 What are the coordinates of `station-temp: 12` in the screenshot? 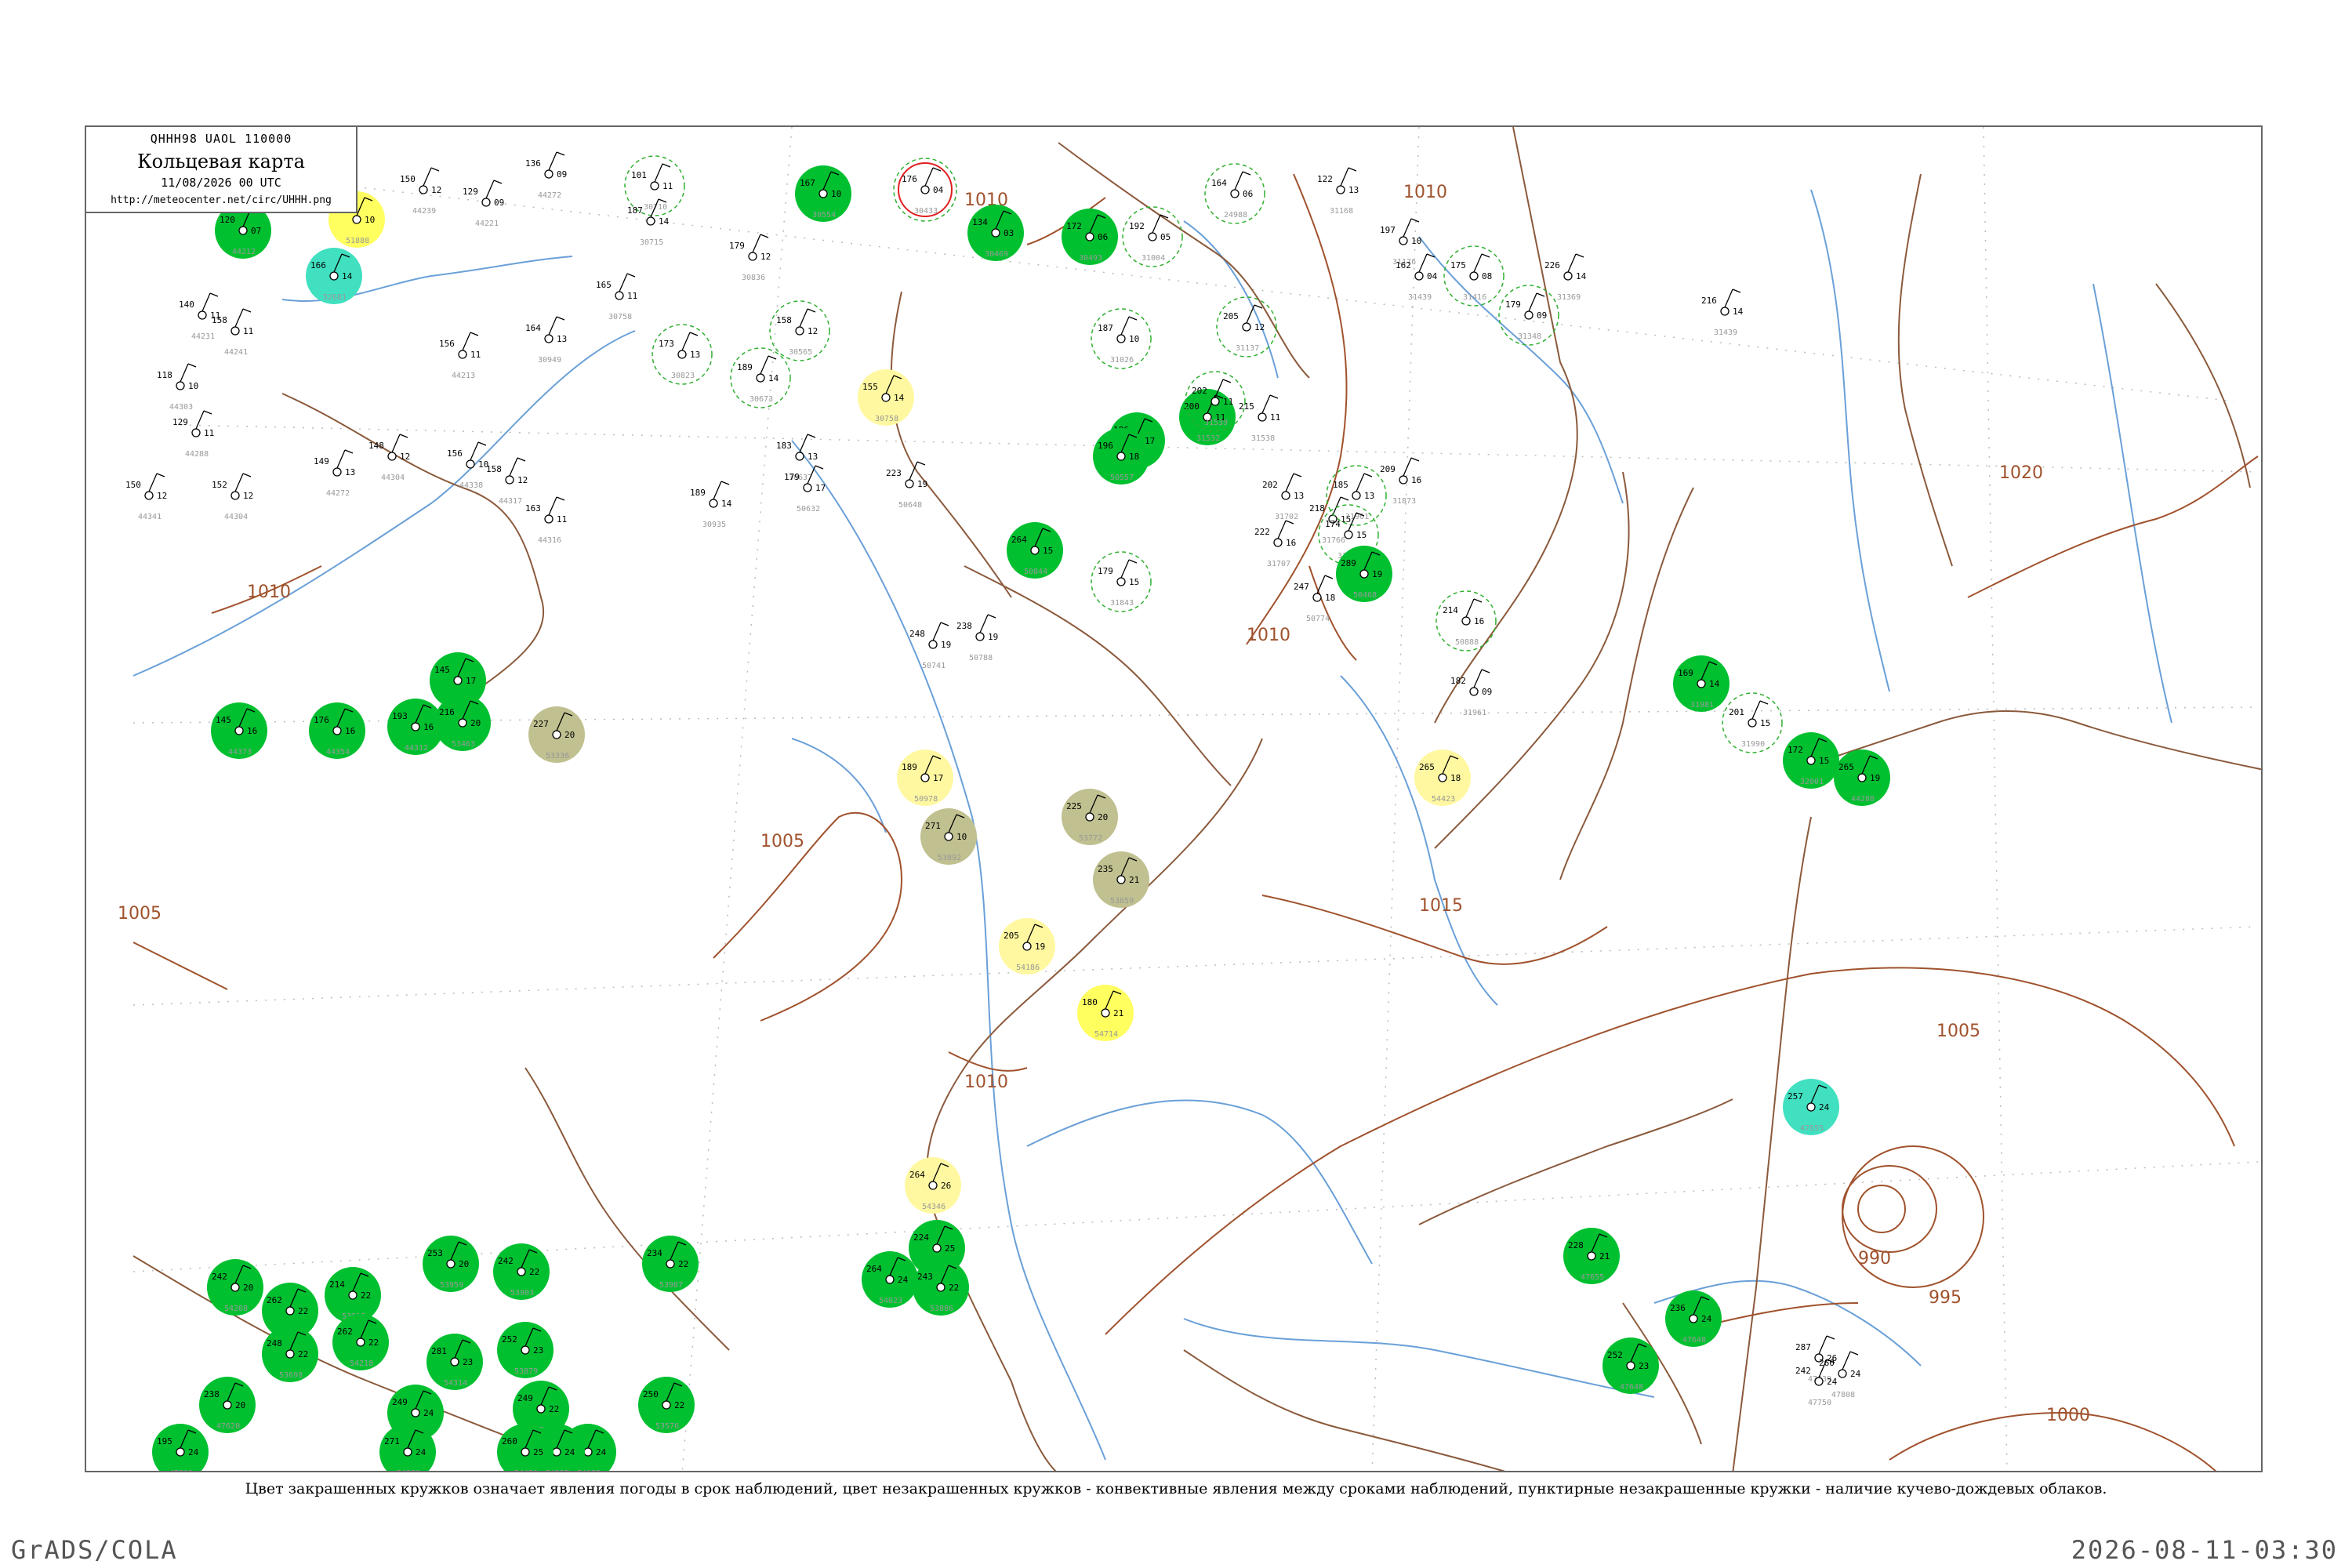 It's located at (405, 457).